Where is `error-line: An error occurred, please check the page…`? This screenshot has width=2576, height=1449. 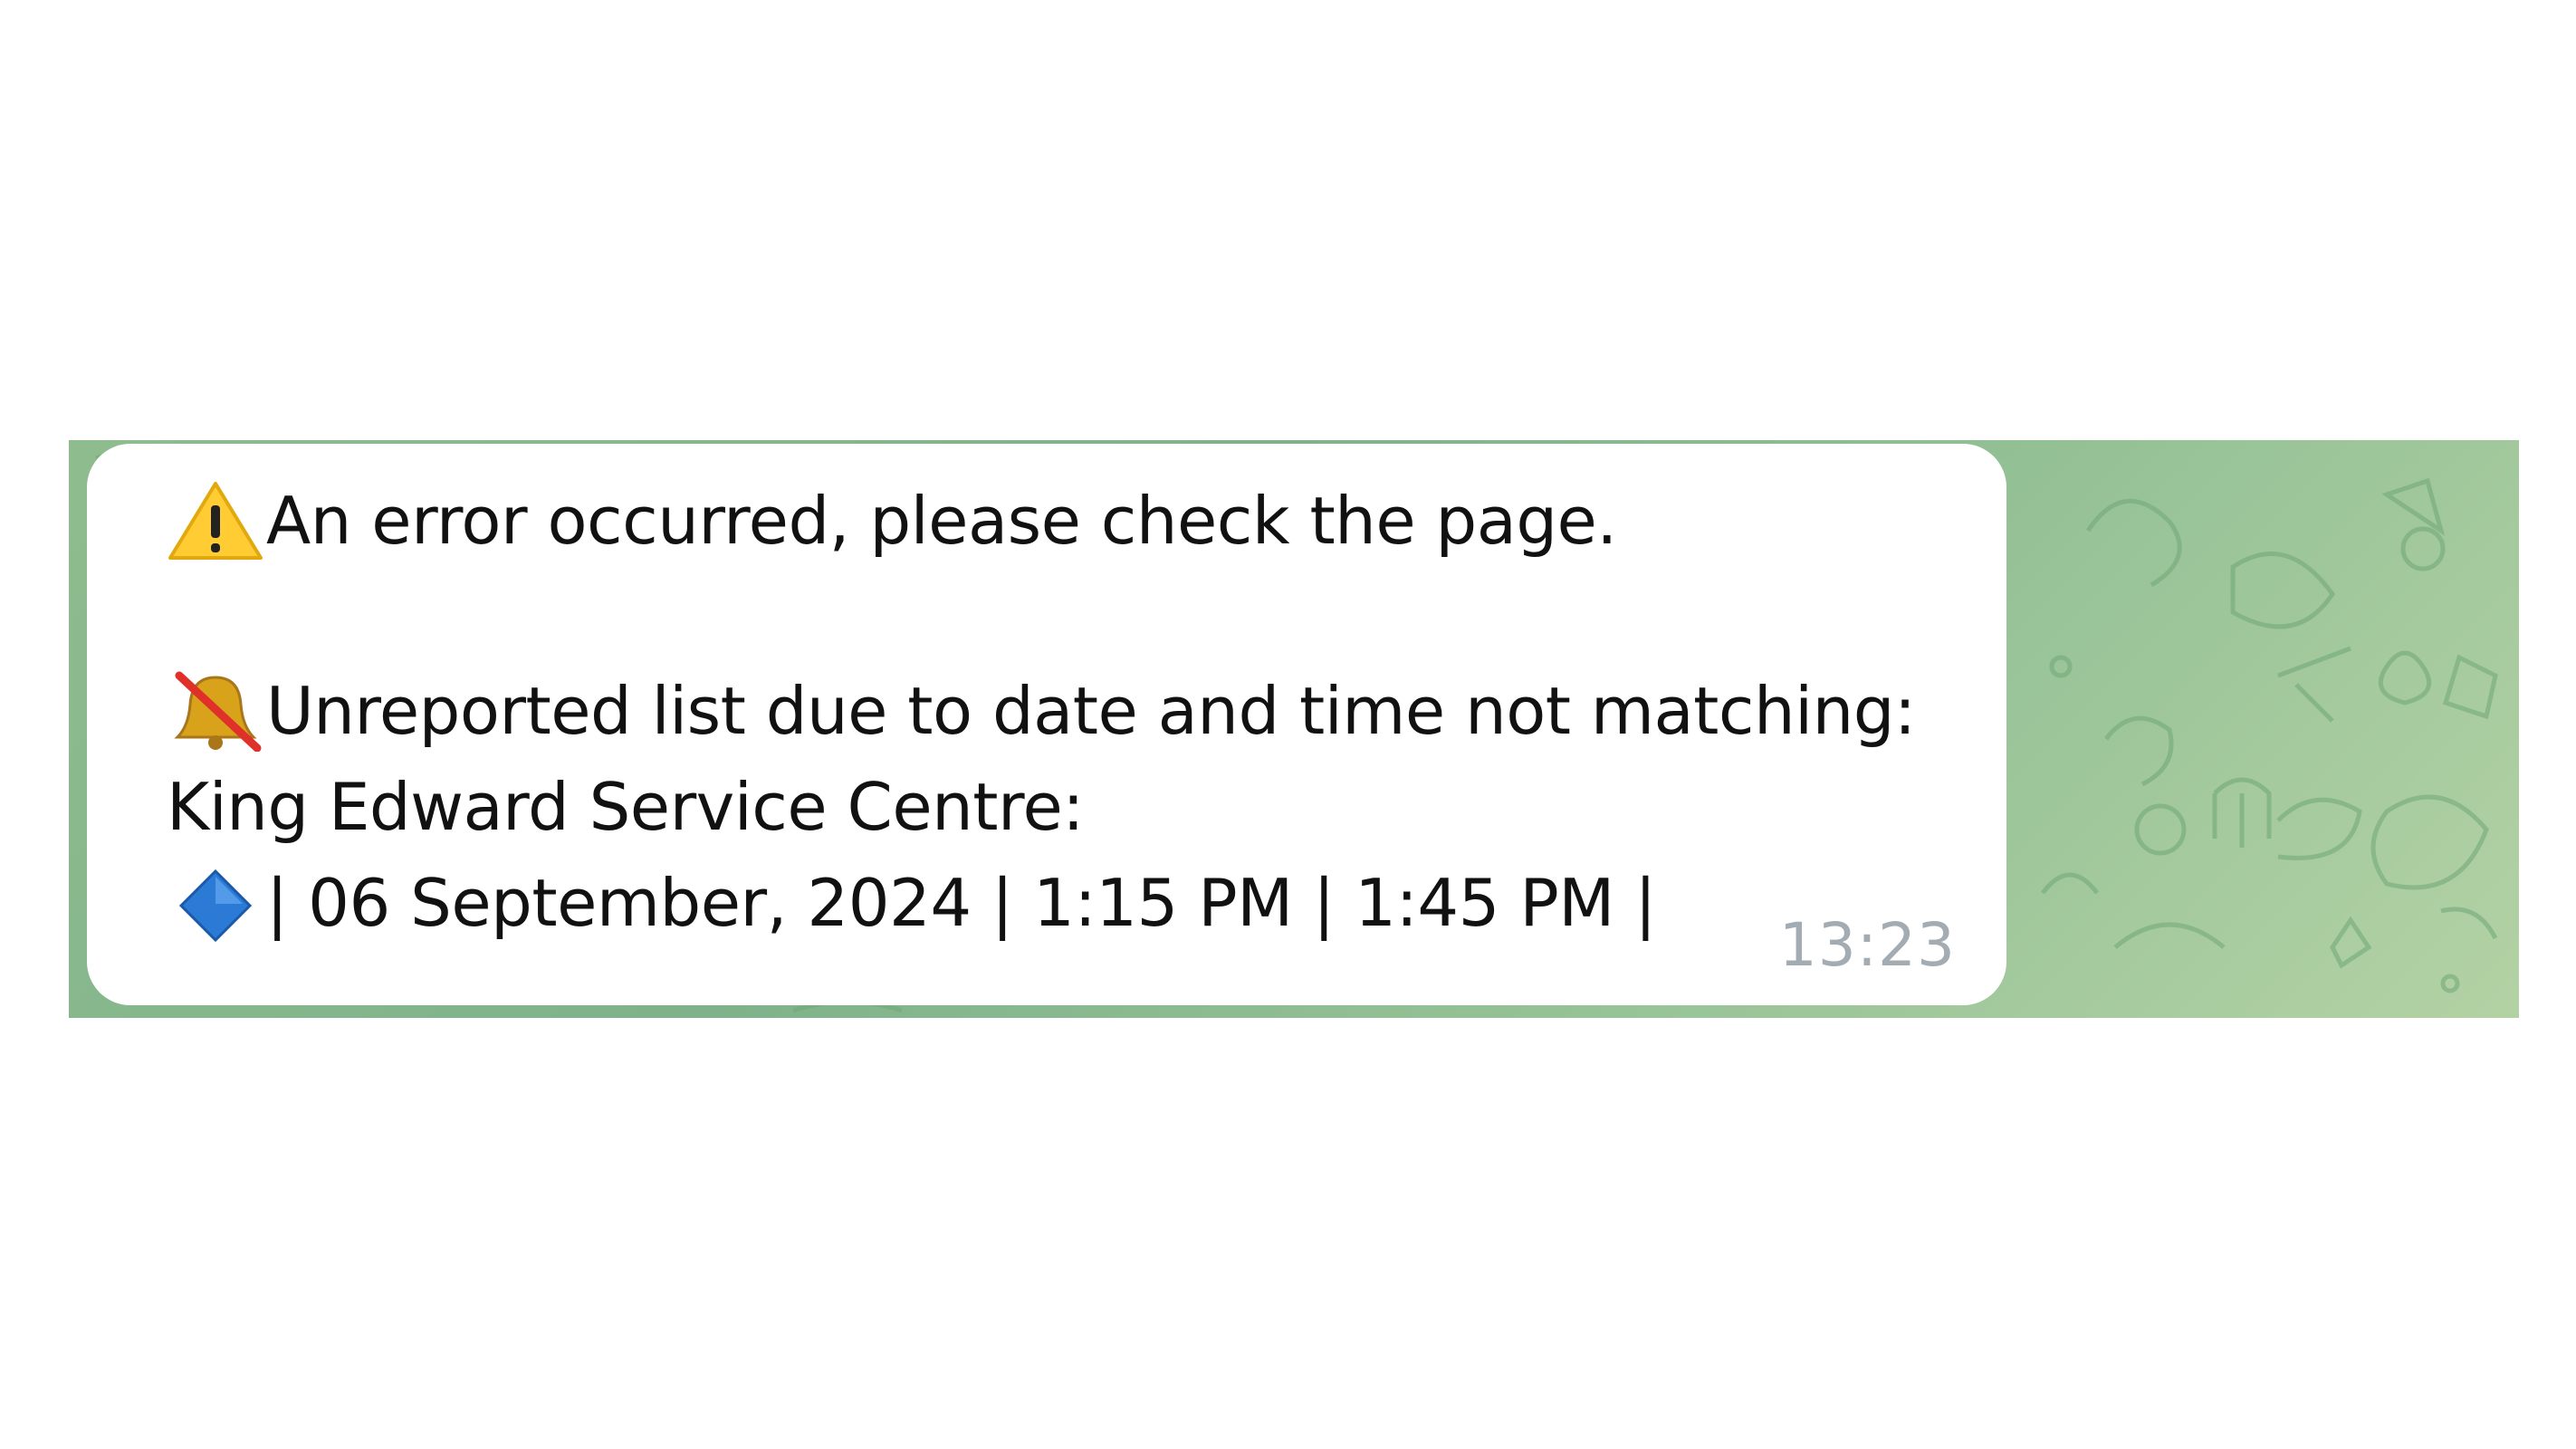 error-line: An error occurred, please check the page… is located at coordinates (892, 520).